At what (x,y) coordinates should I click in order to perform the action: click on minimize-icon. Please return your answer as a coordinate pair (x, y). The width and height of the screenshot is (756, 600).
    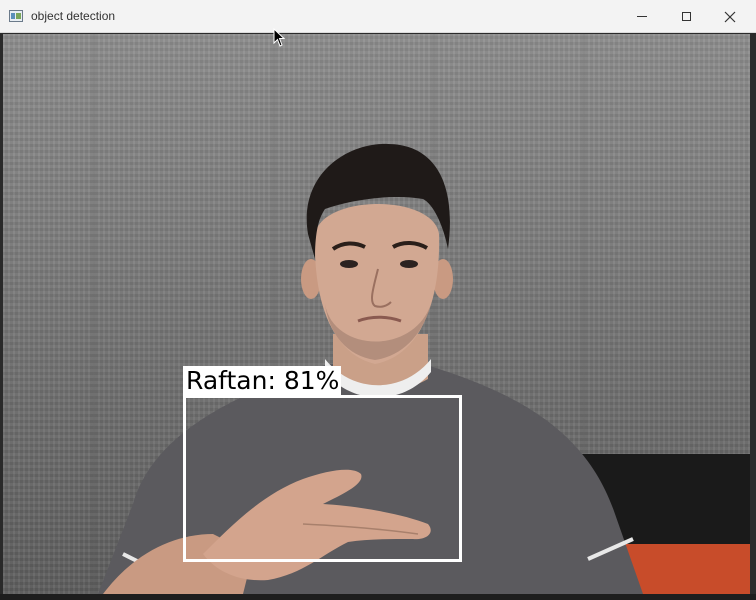
    Looking at the image, I should click on (642, 16).